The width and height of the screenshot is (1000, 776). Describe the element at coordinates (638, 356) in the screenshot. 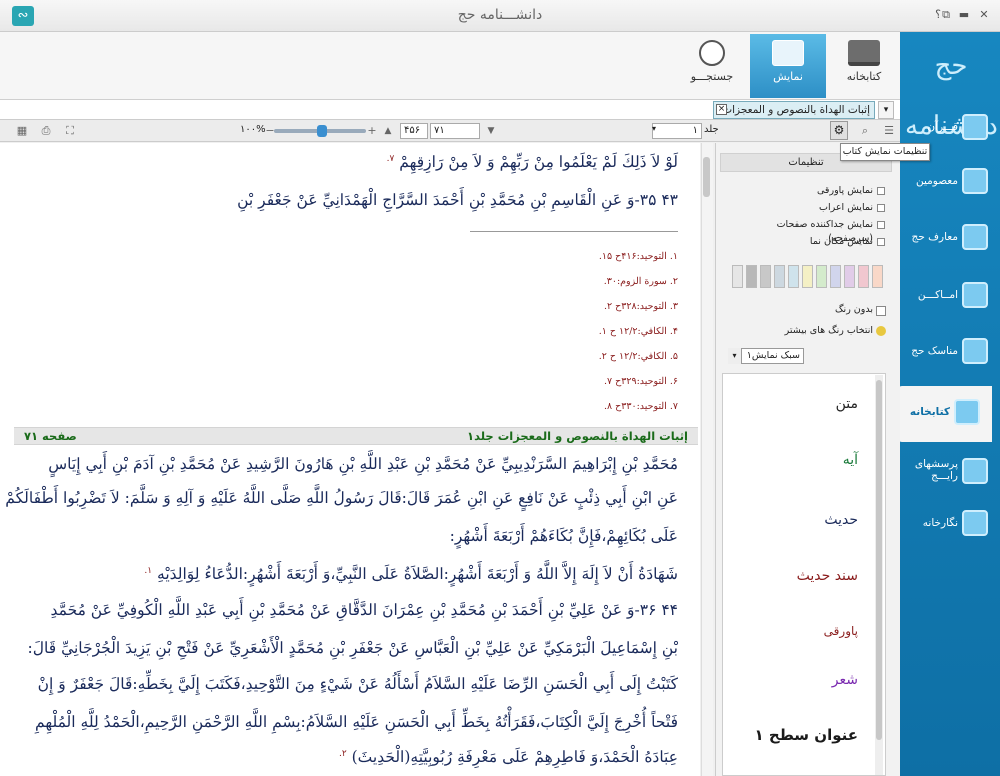

I see `footnote: ۵. الكافي:۱۲/۲ ح ۲.` at that location.